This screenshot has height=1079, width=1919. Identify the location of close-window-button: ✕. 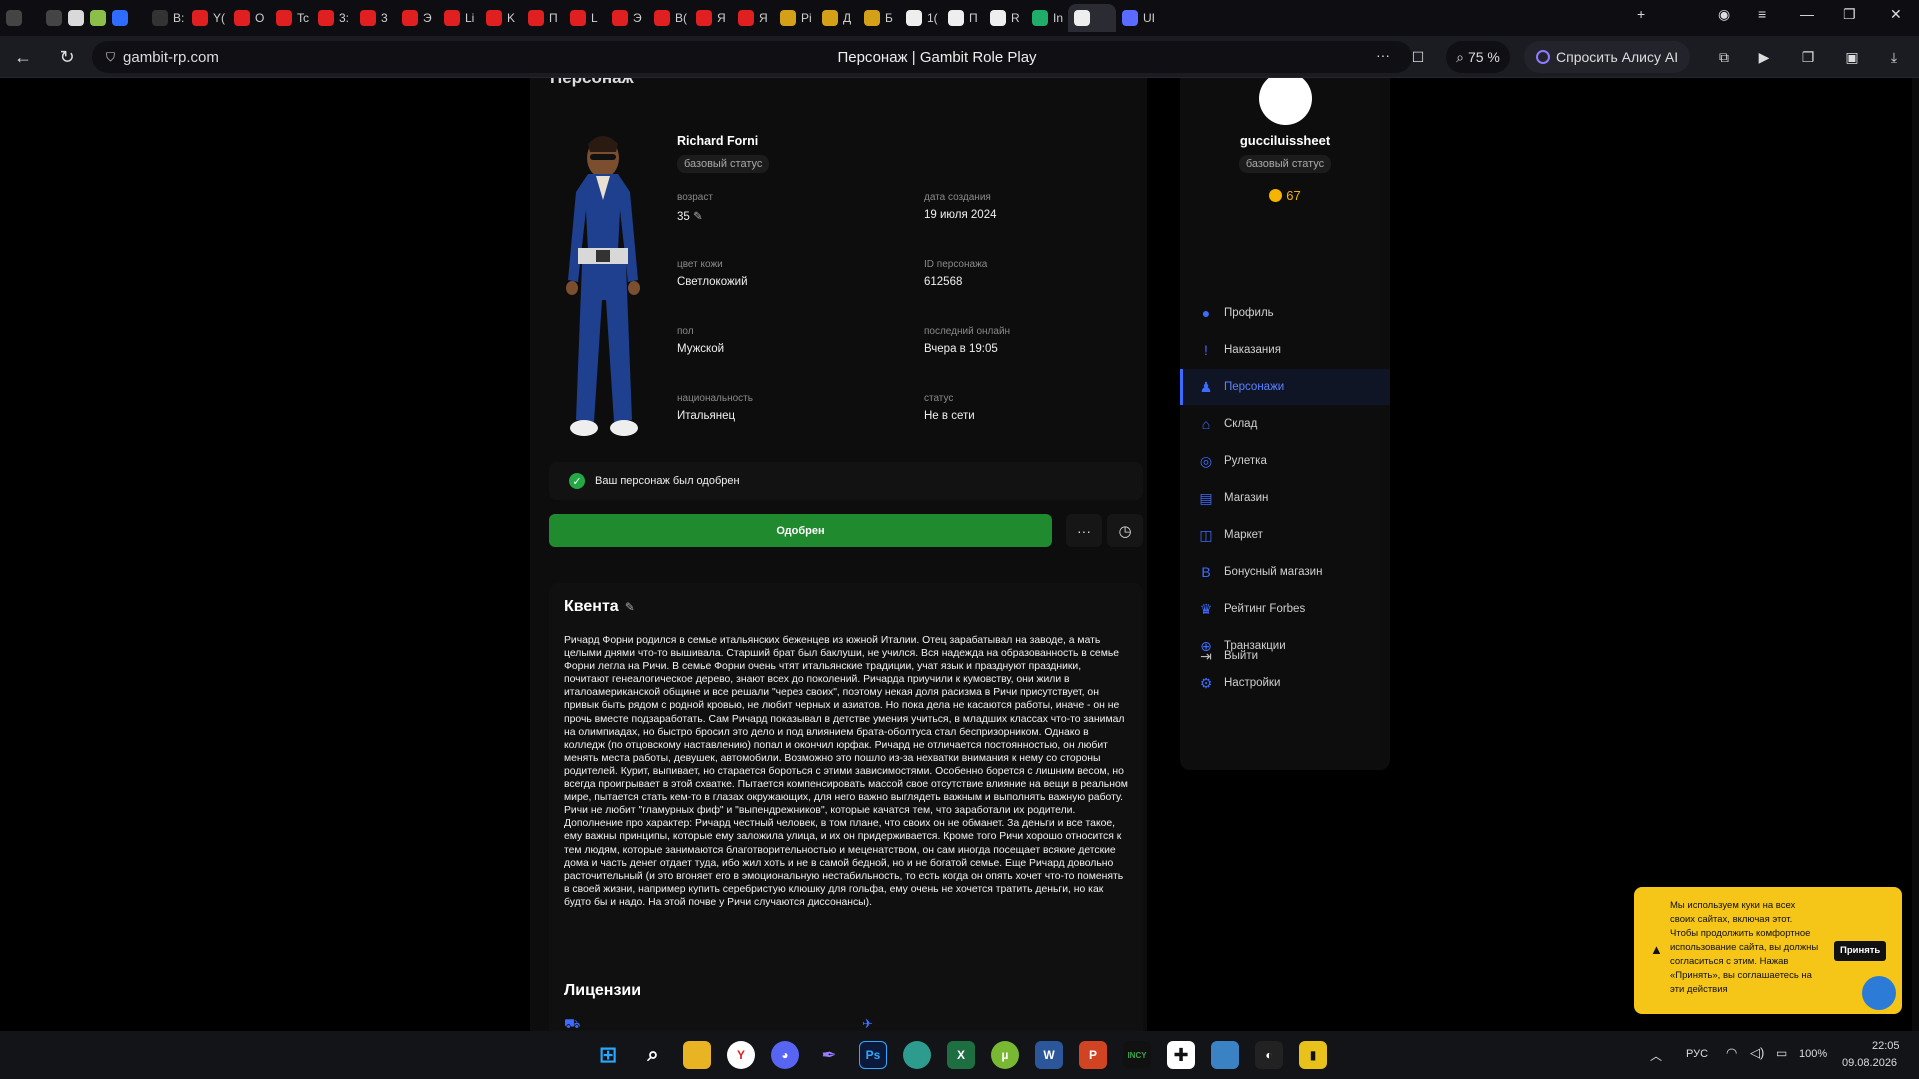
(1896, 14).